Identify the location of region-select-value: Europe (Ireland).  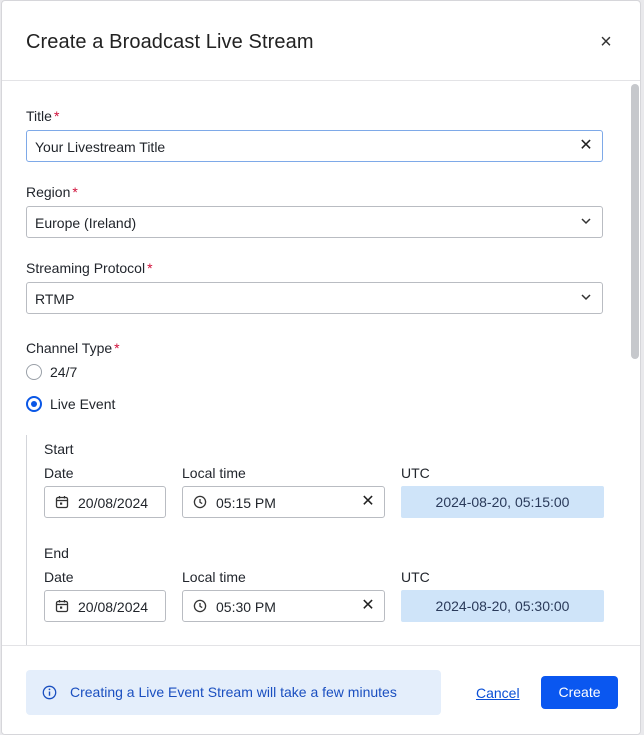
(86, 223).